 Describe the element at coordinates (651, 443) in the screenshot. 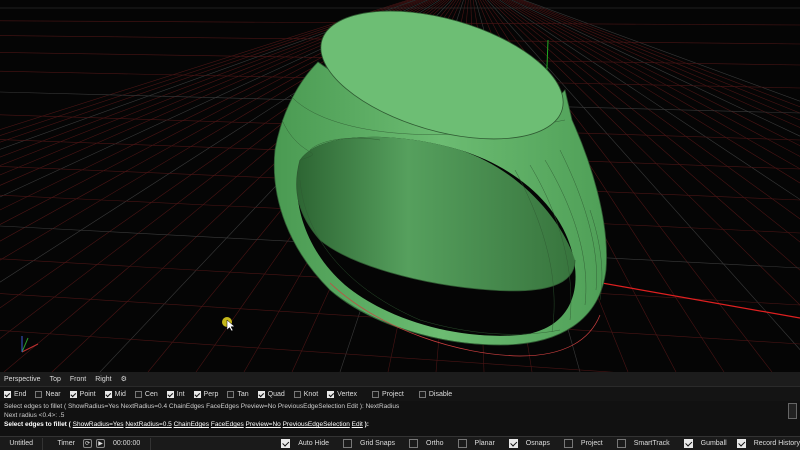

I see `toggle-label: SmartTrack` at that location.